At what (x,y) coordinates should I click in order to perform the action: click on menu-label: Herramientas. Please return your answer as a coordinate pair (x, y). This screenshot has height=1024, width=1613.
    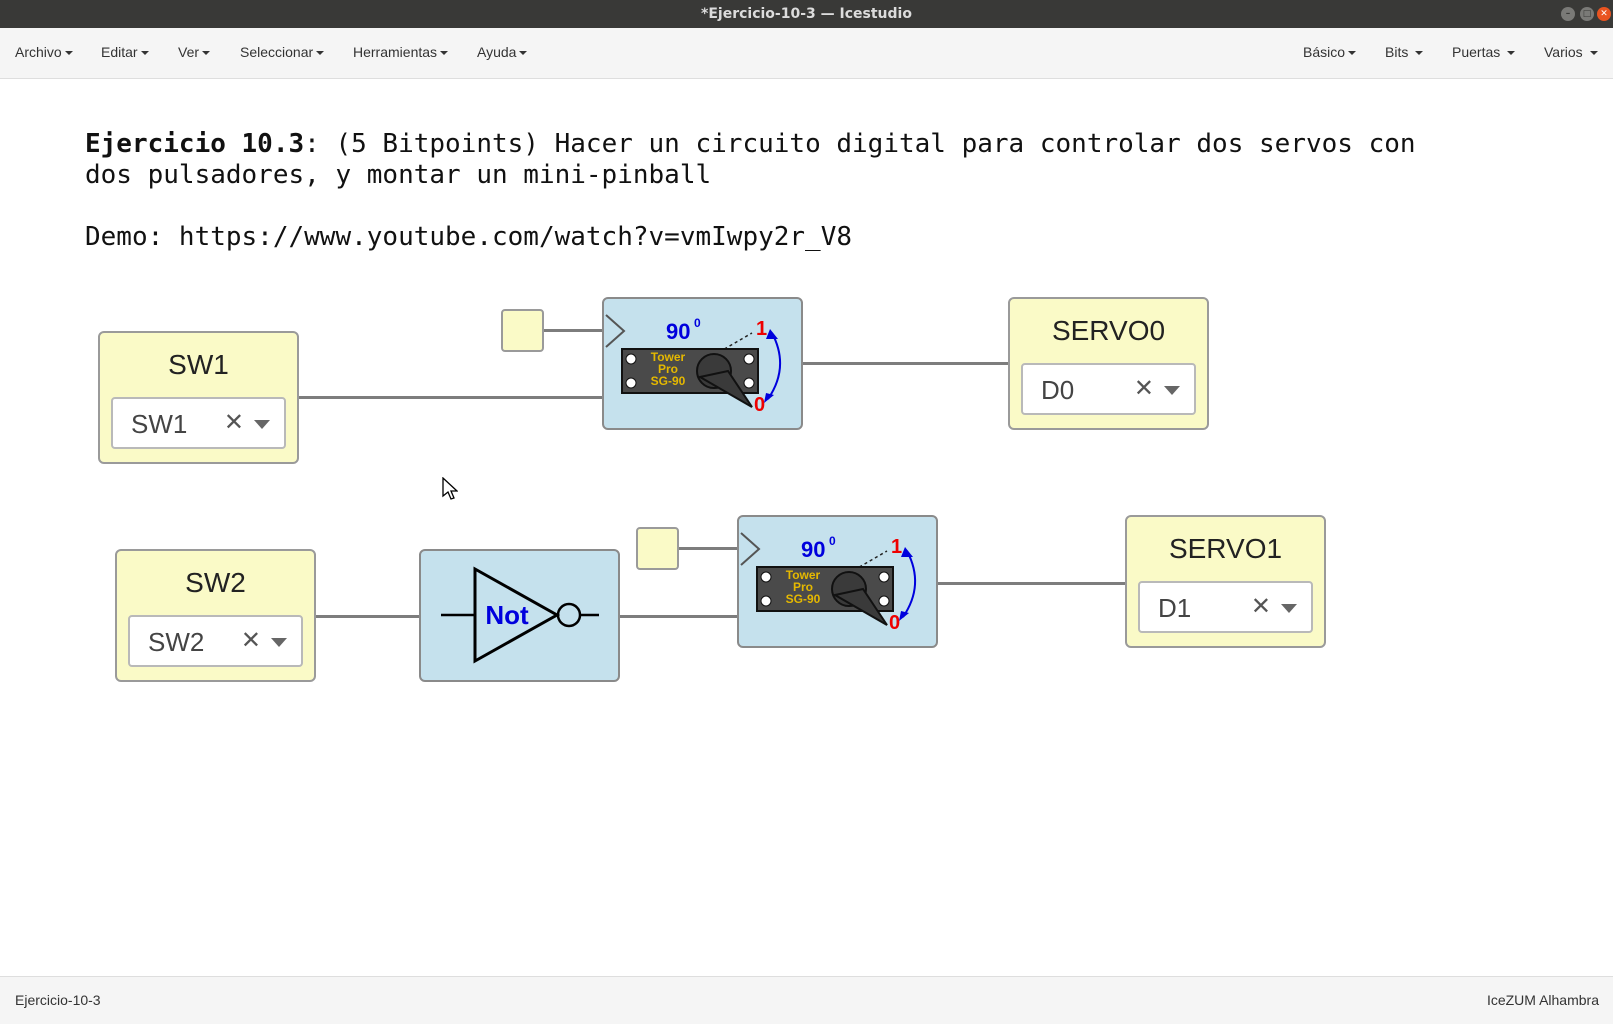
    Looking at the image, I should click on (395, 52).